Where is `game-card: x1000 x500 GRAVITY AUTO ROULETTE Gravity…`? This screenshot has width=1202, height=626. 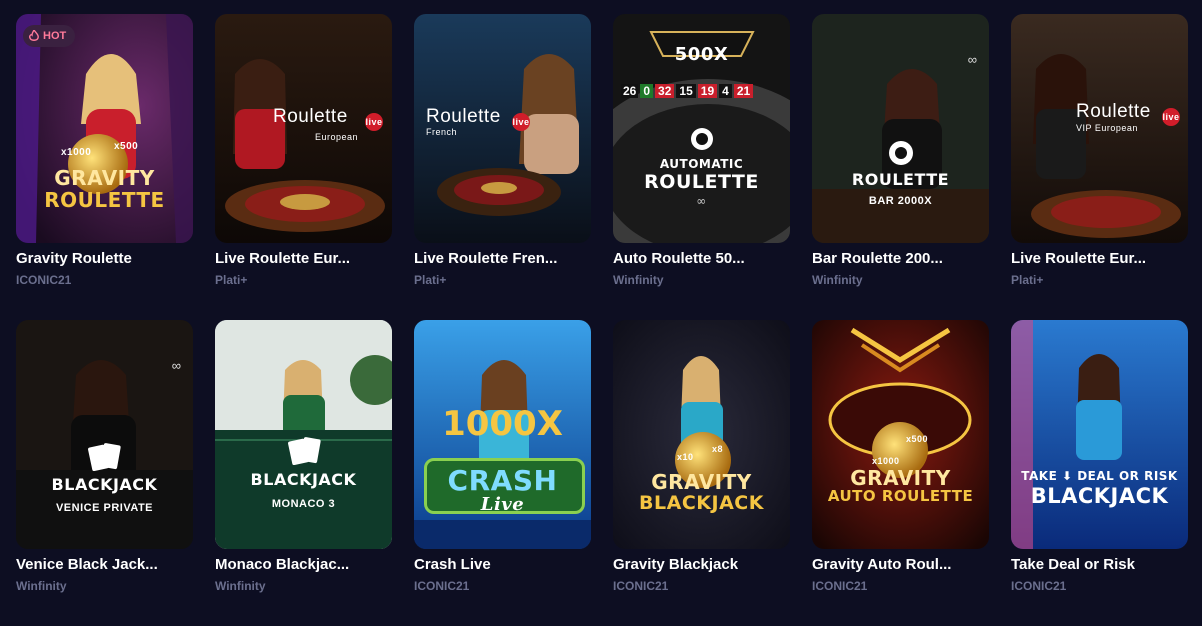
game-card: x1000 x500 GRAVITY AUTO ROULETTE Gravity… is located at coordinates (900, 473).